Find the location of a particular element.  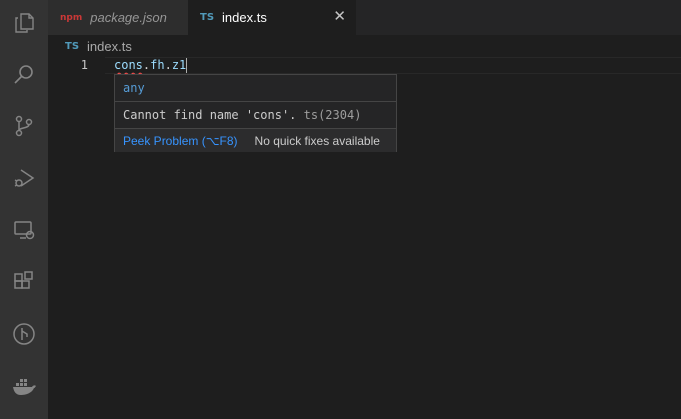

code-line: cons.fh.z1 is located at coordinates (151, 65).